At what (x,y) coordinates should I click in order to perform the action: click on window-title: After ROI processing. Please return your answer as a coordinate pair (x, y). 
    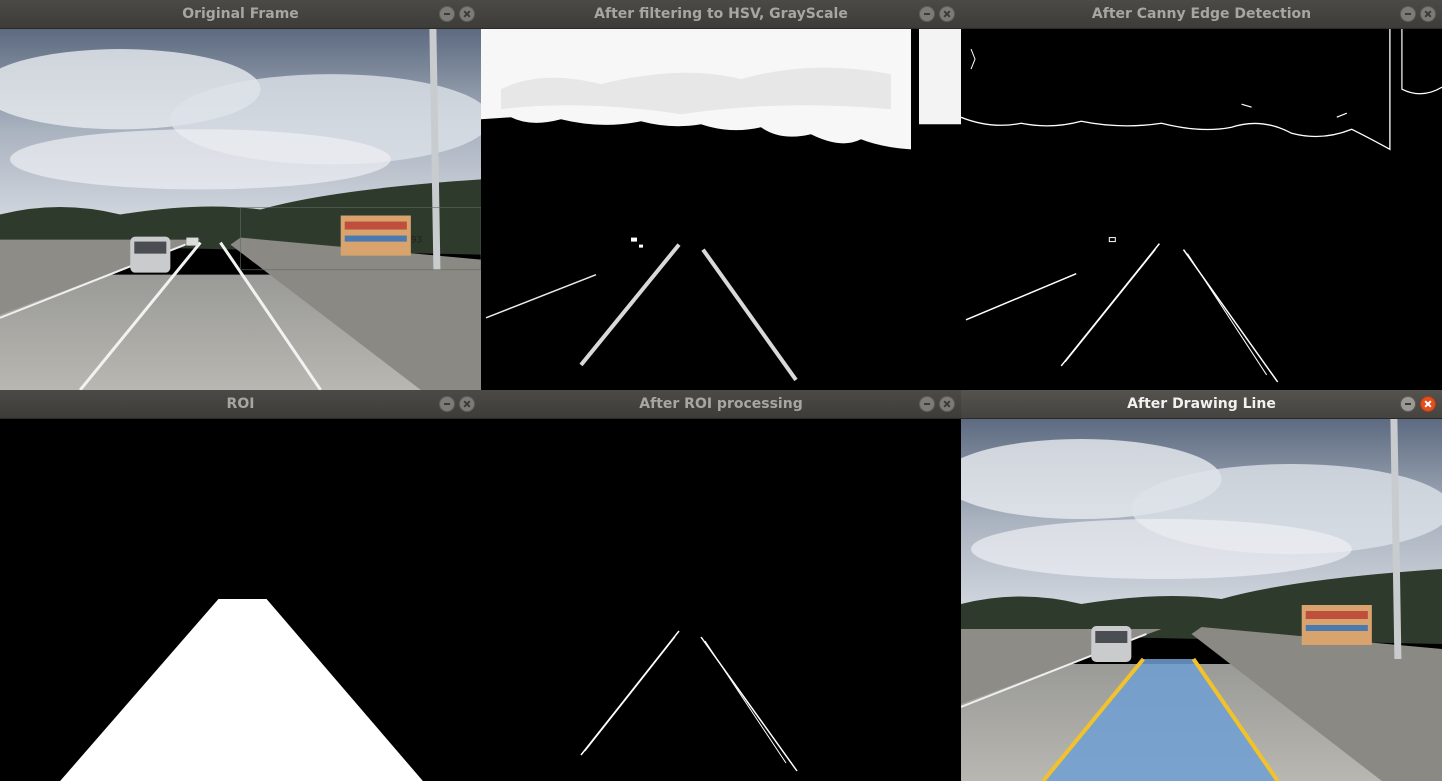
    Looking at the image, I should click on (721, 404).